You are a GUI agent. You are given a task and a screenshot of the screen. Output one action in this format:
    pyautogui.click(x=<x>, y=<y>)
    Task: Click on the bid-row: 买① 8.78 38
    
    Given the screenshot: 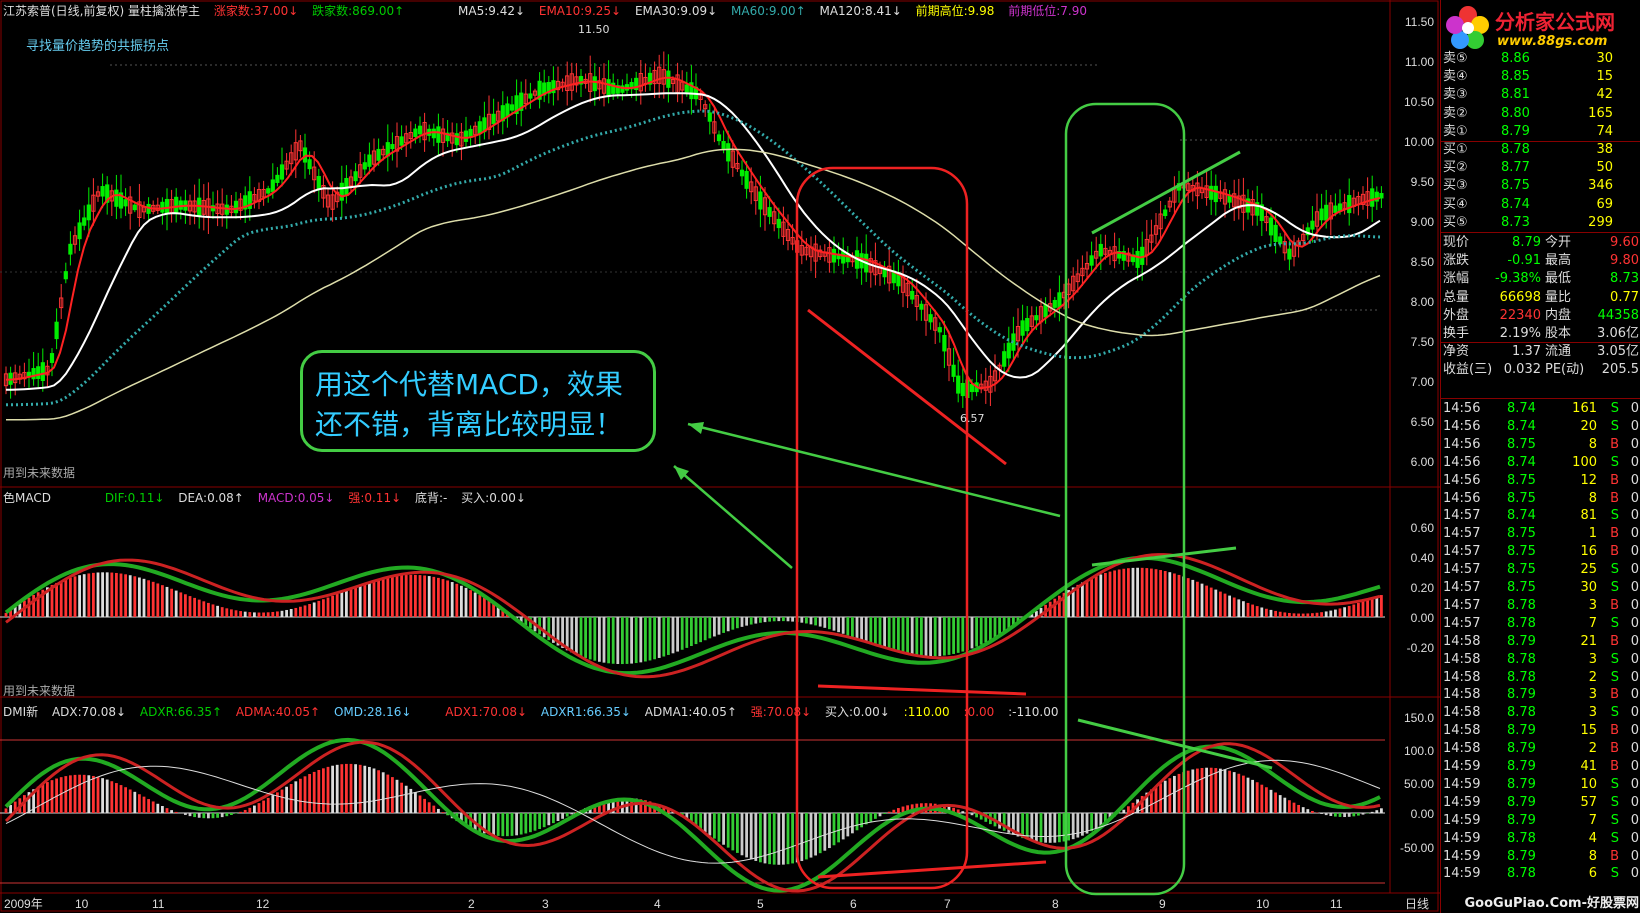 What is the action you would take?
    pyautogui.click(x=1540, y=150)
    